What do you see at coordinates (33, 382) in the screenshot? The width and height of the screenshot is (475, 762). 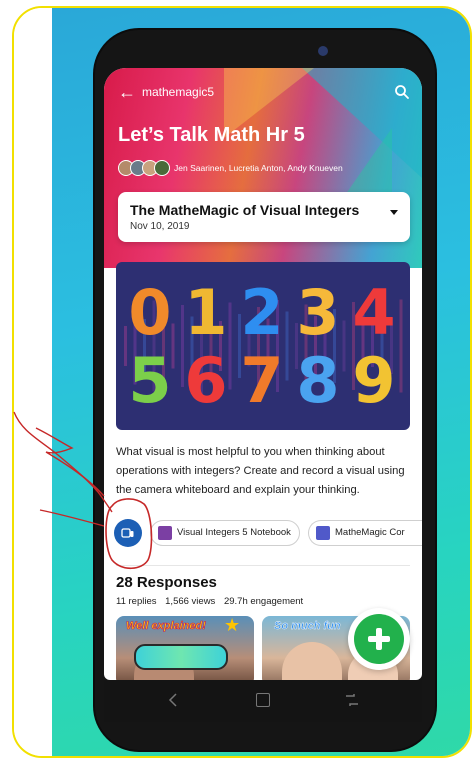 I see `frame-left-margin` at bounding box center [33, 382].